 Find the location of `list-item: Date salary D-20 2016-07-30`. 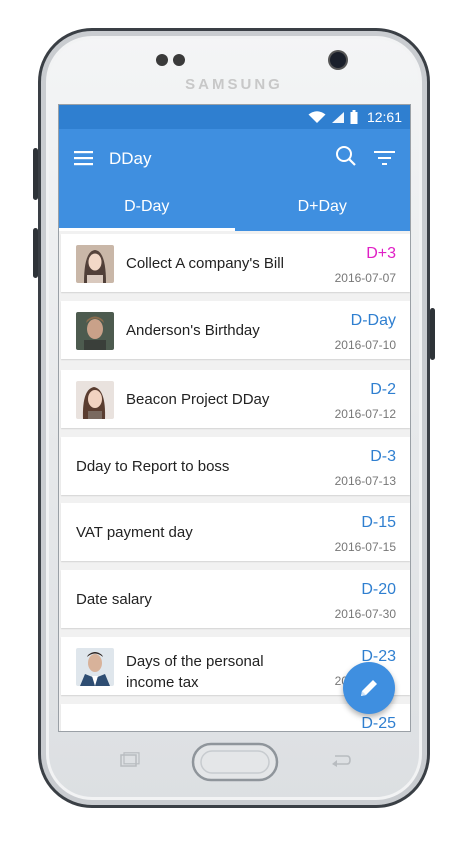

list-item: Date salary D-20 2016-07-30 is located at coordinates (235, 599).